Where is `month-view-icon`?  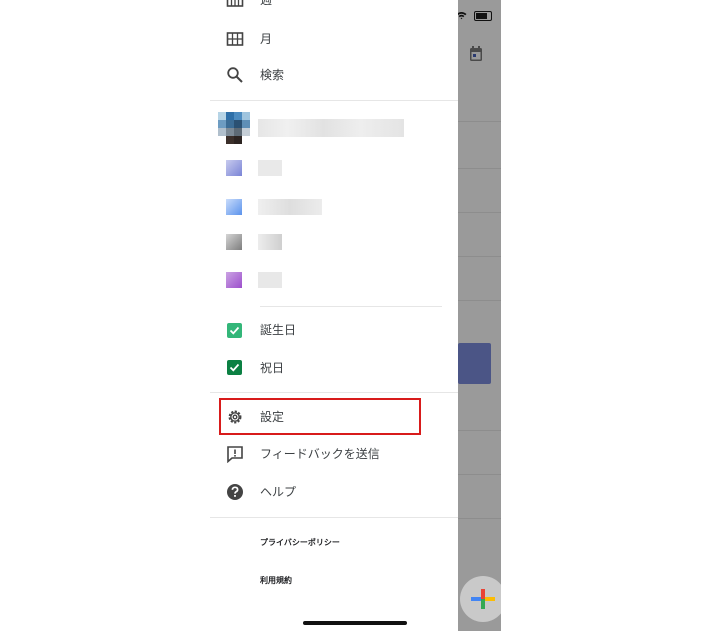
month-view-icon is located at coordinates (235, 39).